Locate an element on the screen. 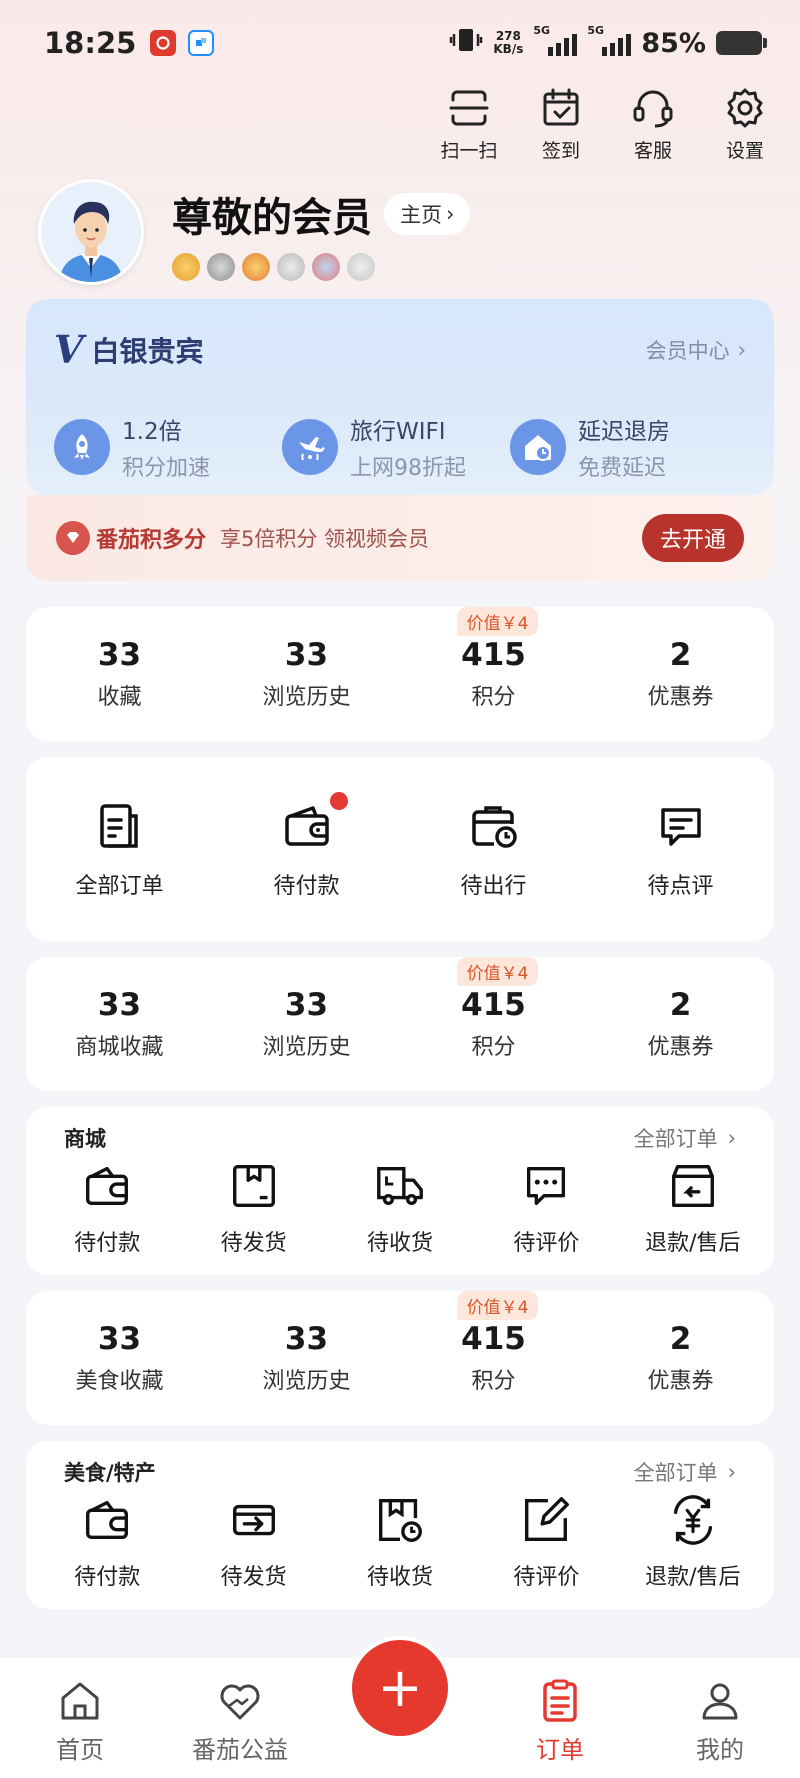  fab-wrapper: + is located at coordinates (400, 1688).